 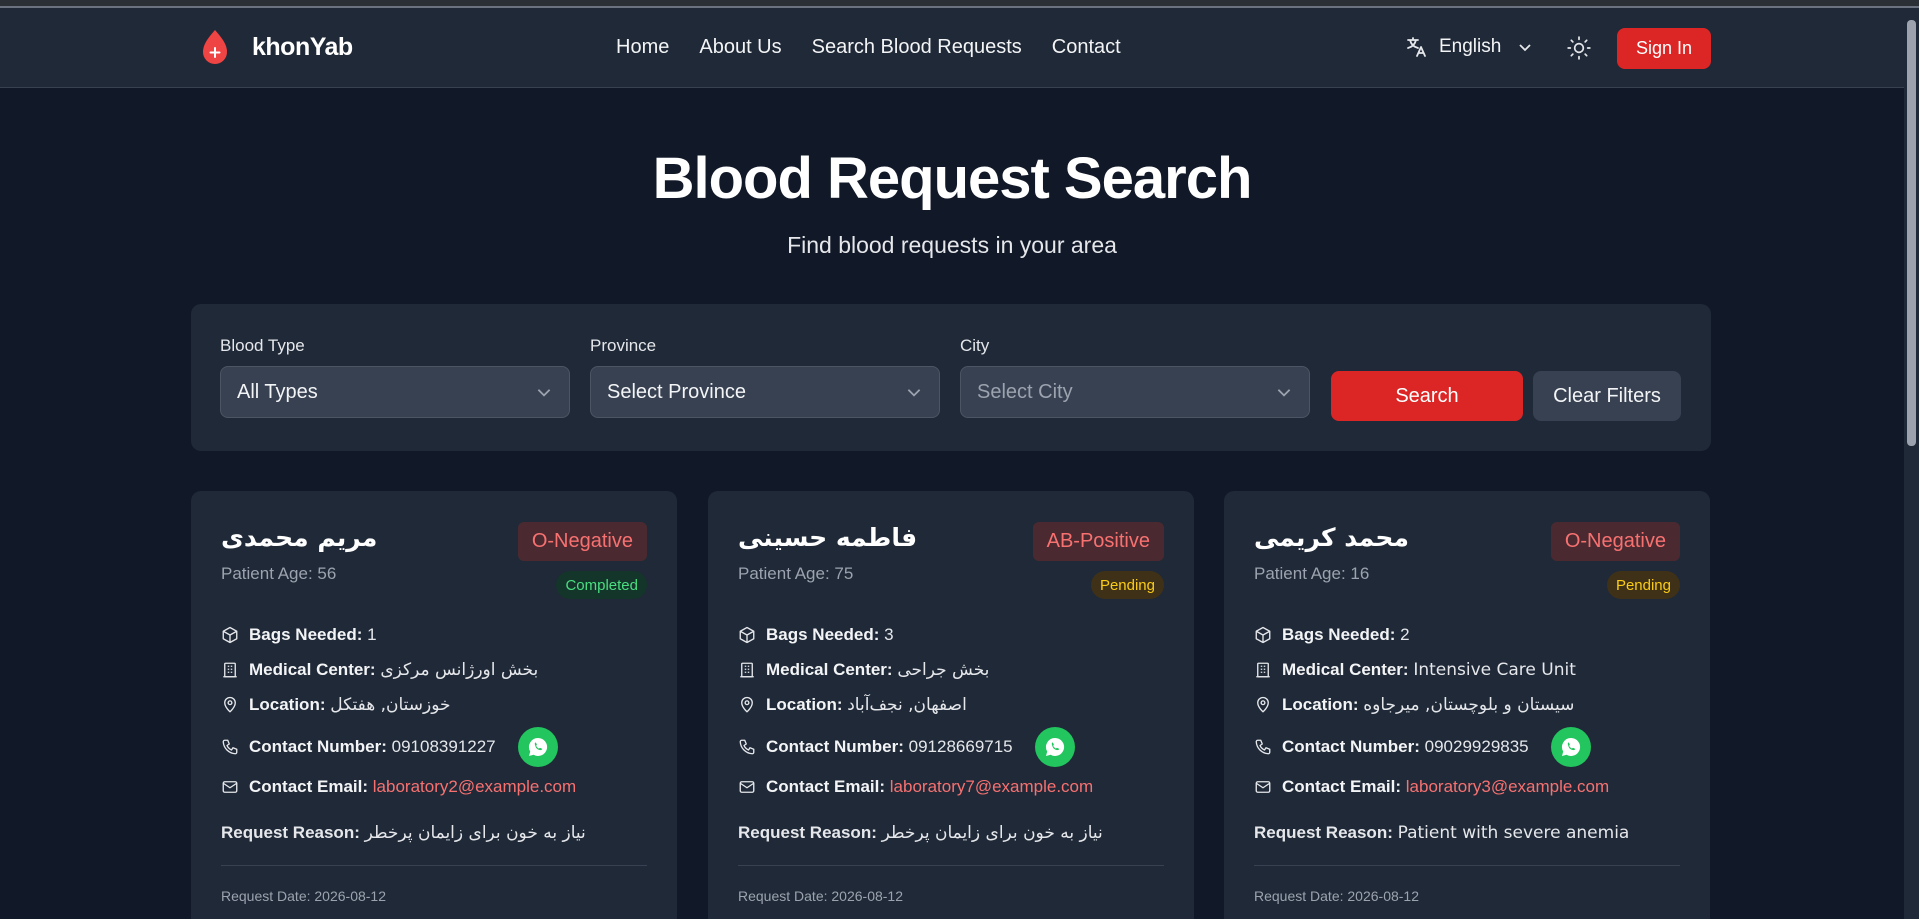 What do you see at coordinates (960, 746) in the screenshot?
I see `contact-number-value: 09128669715` at bounding box center [960, 746].